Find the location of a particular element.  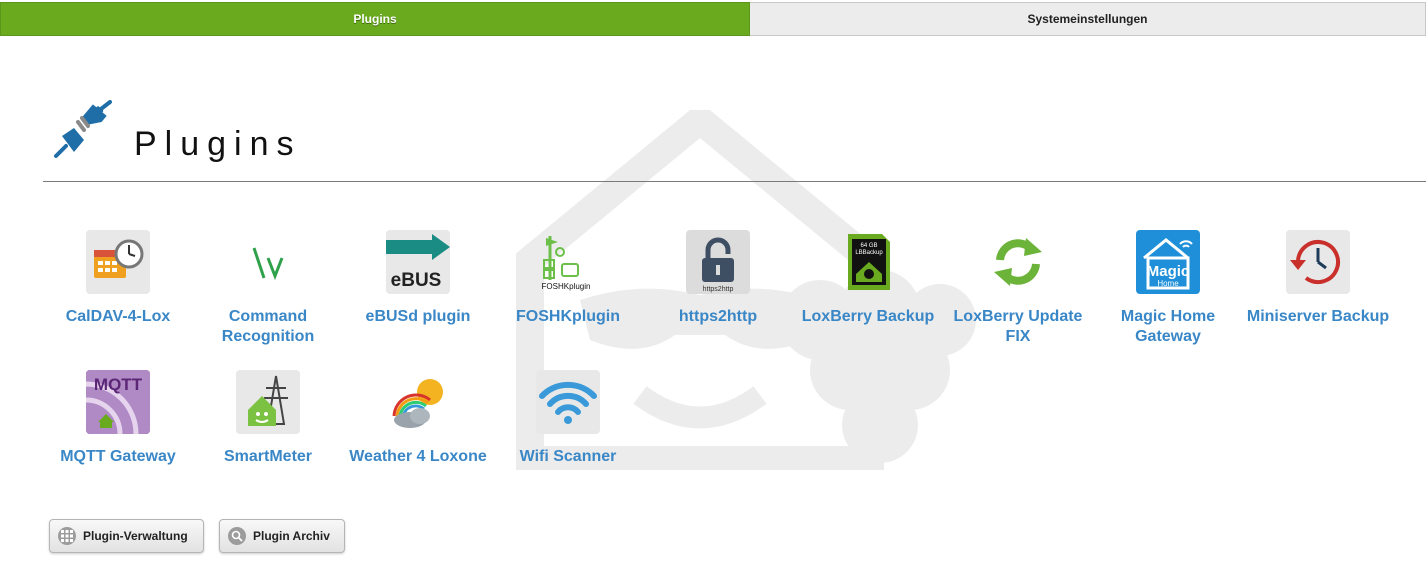

mqtt-icon: MQTT is located at coordinates (118, 402).